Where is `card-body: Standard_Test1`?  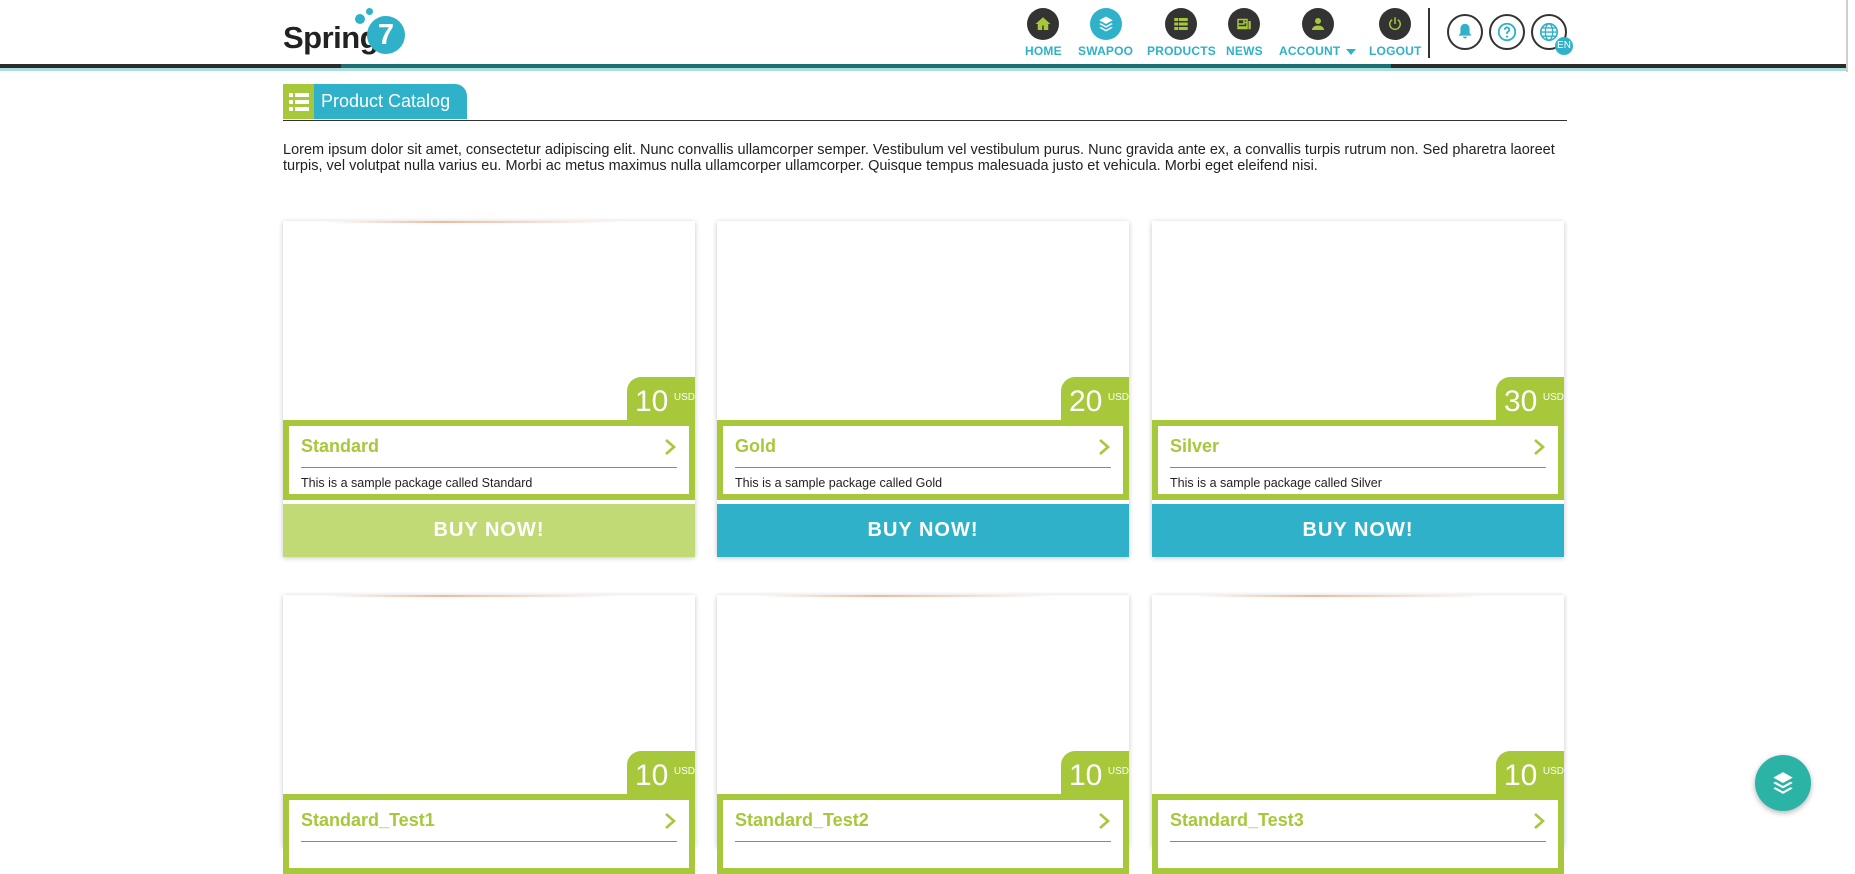 card-body: Standard_Test1 is located at coordinates (489, 834).